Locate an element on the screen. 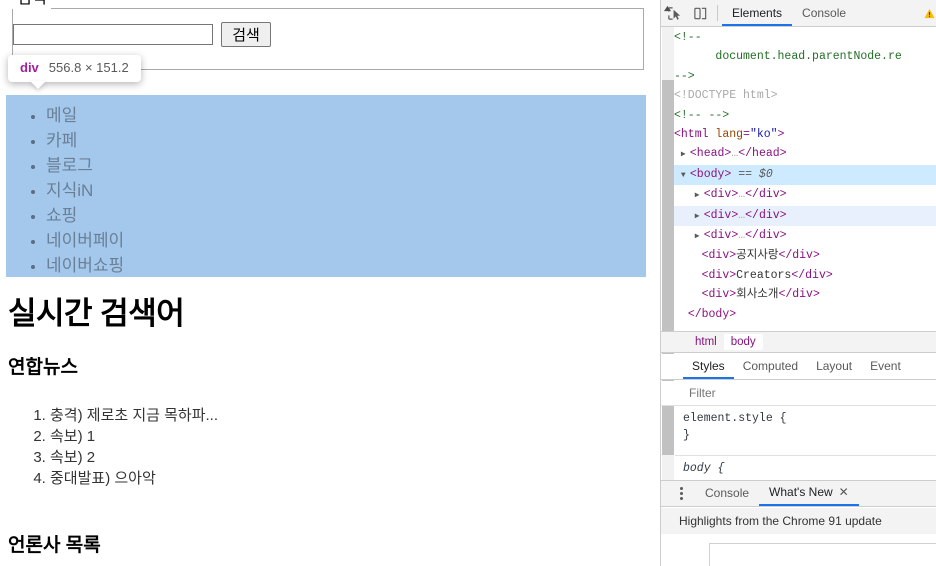  css-selector-element-style: element.style { is located at coordinates (735, 418).